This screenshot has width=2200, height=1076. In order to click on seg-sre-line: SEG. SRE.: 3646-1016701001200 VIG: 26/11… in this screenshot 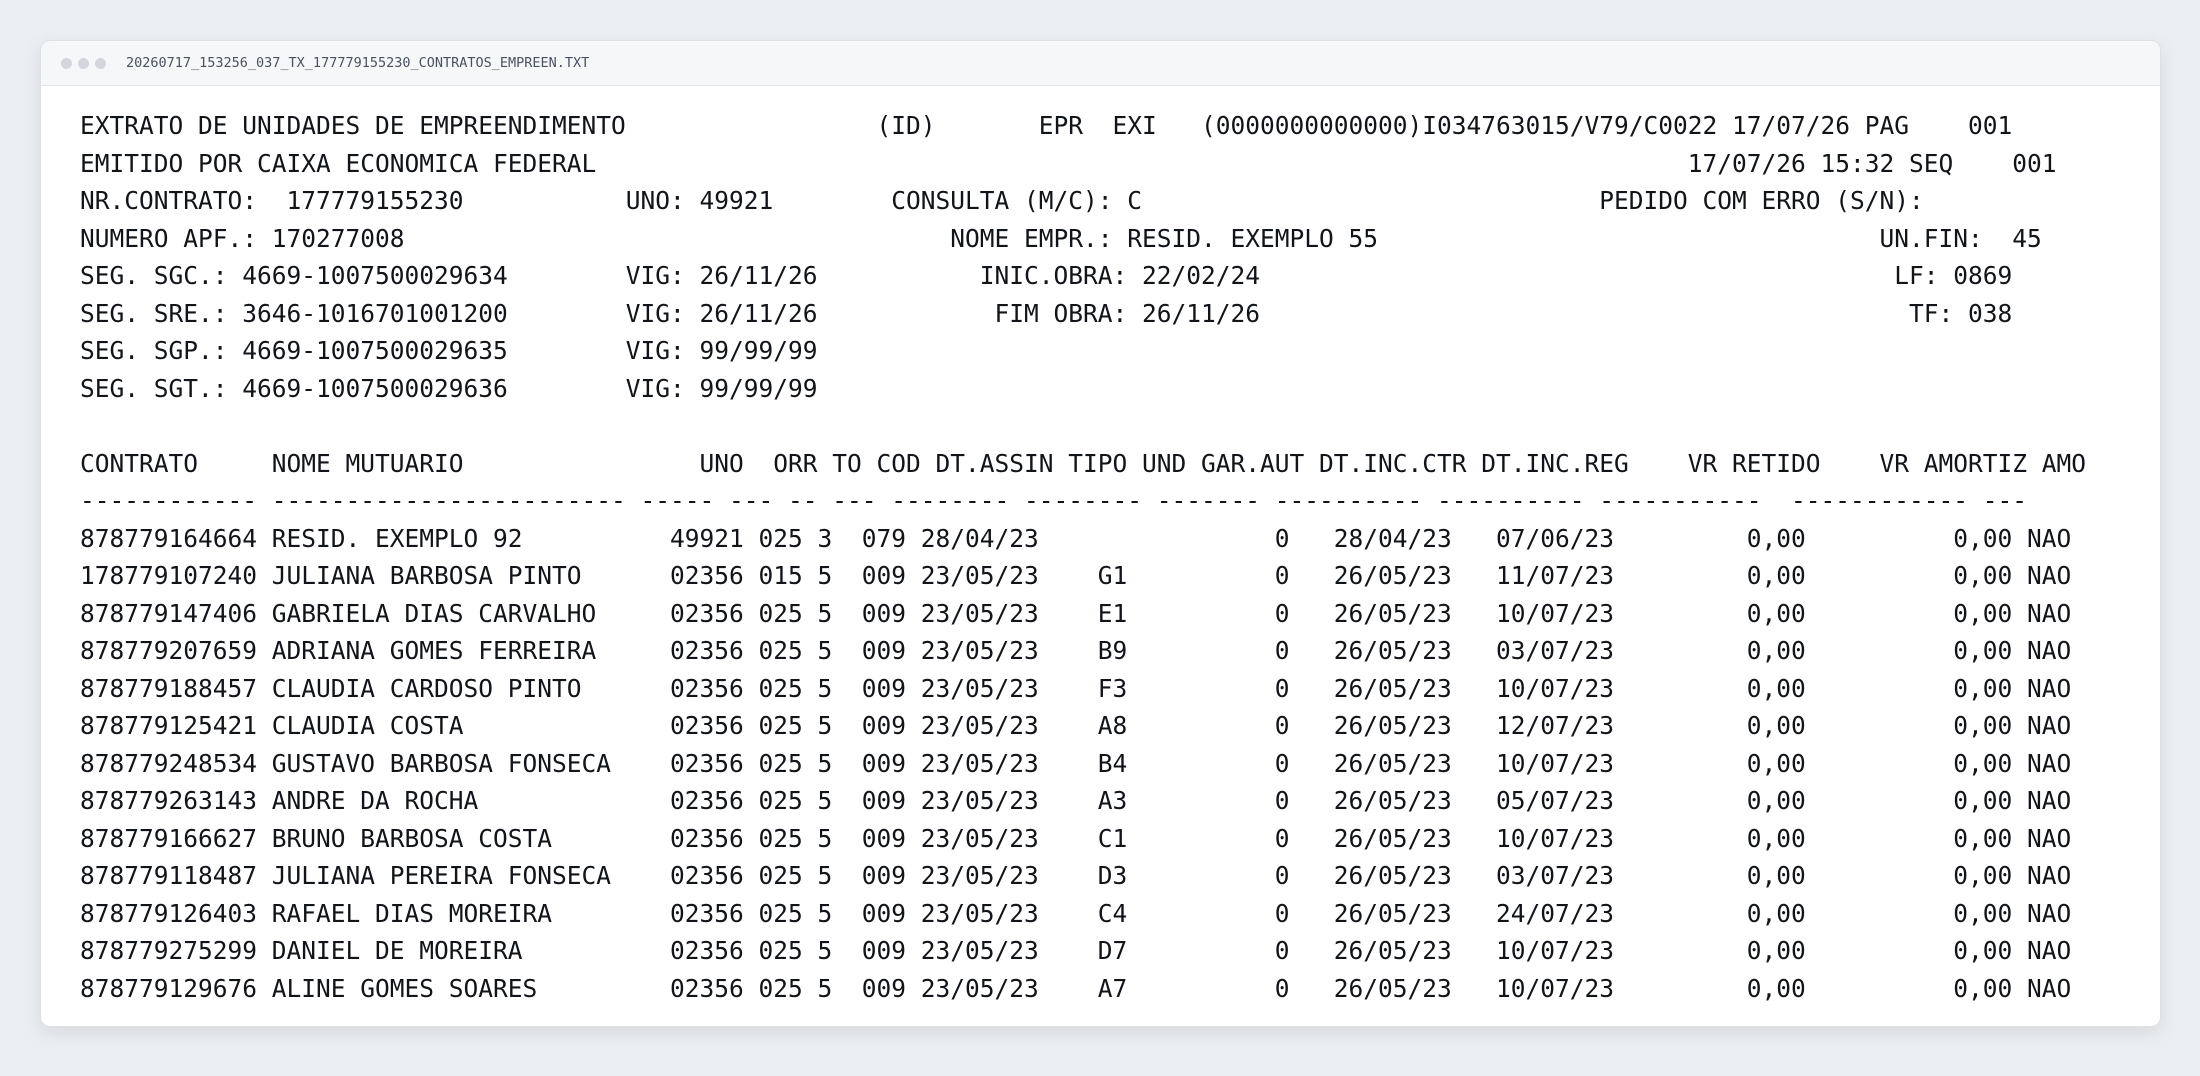, I will do `click(1046, 313)`.